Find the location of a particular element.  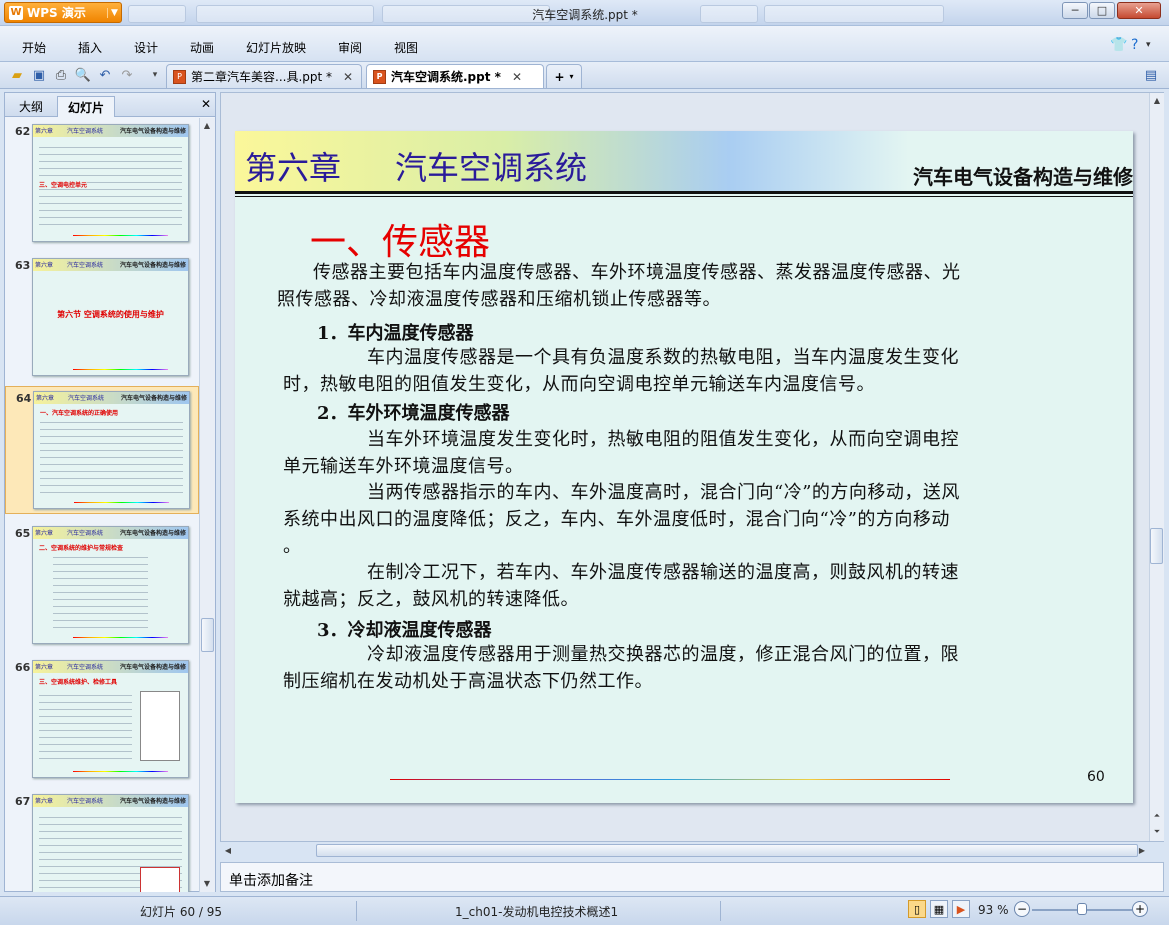

redo-icon: ↷ is located at coordinates (127, 75).